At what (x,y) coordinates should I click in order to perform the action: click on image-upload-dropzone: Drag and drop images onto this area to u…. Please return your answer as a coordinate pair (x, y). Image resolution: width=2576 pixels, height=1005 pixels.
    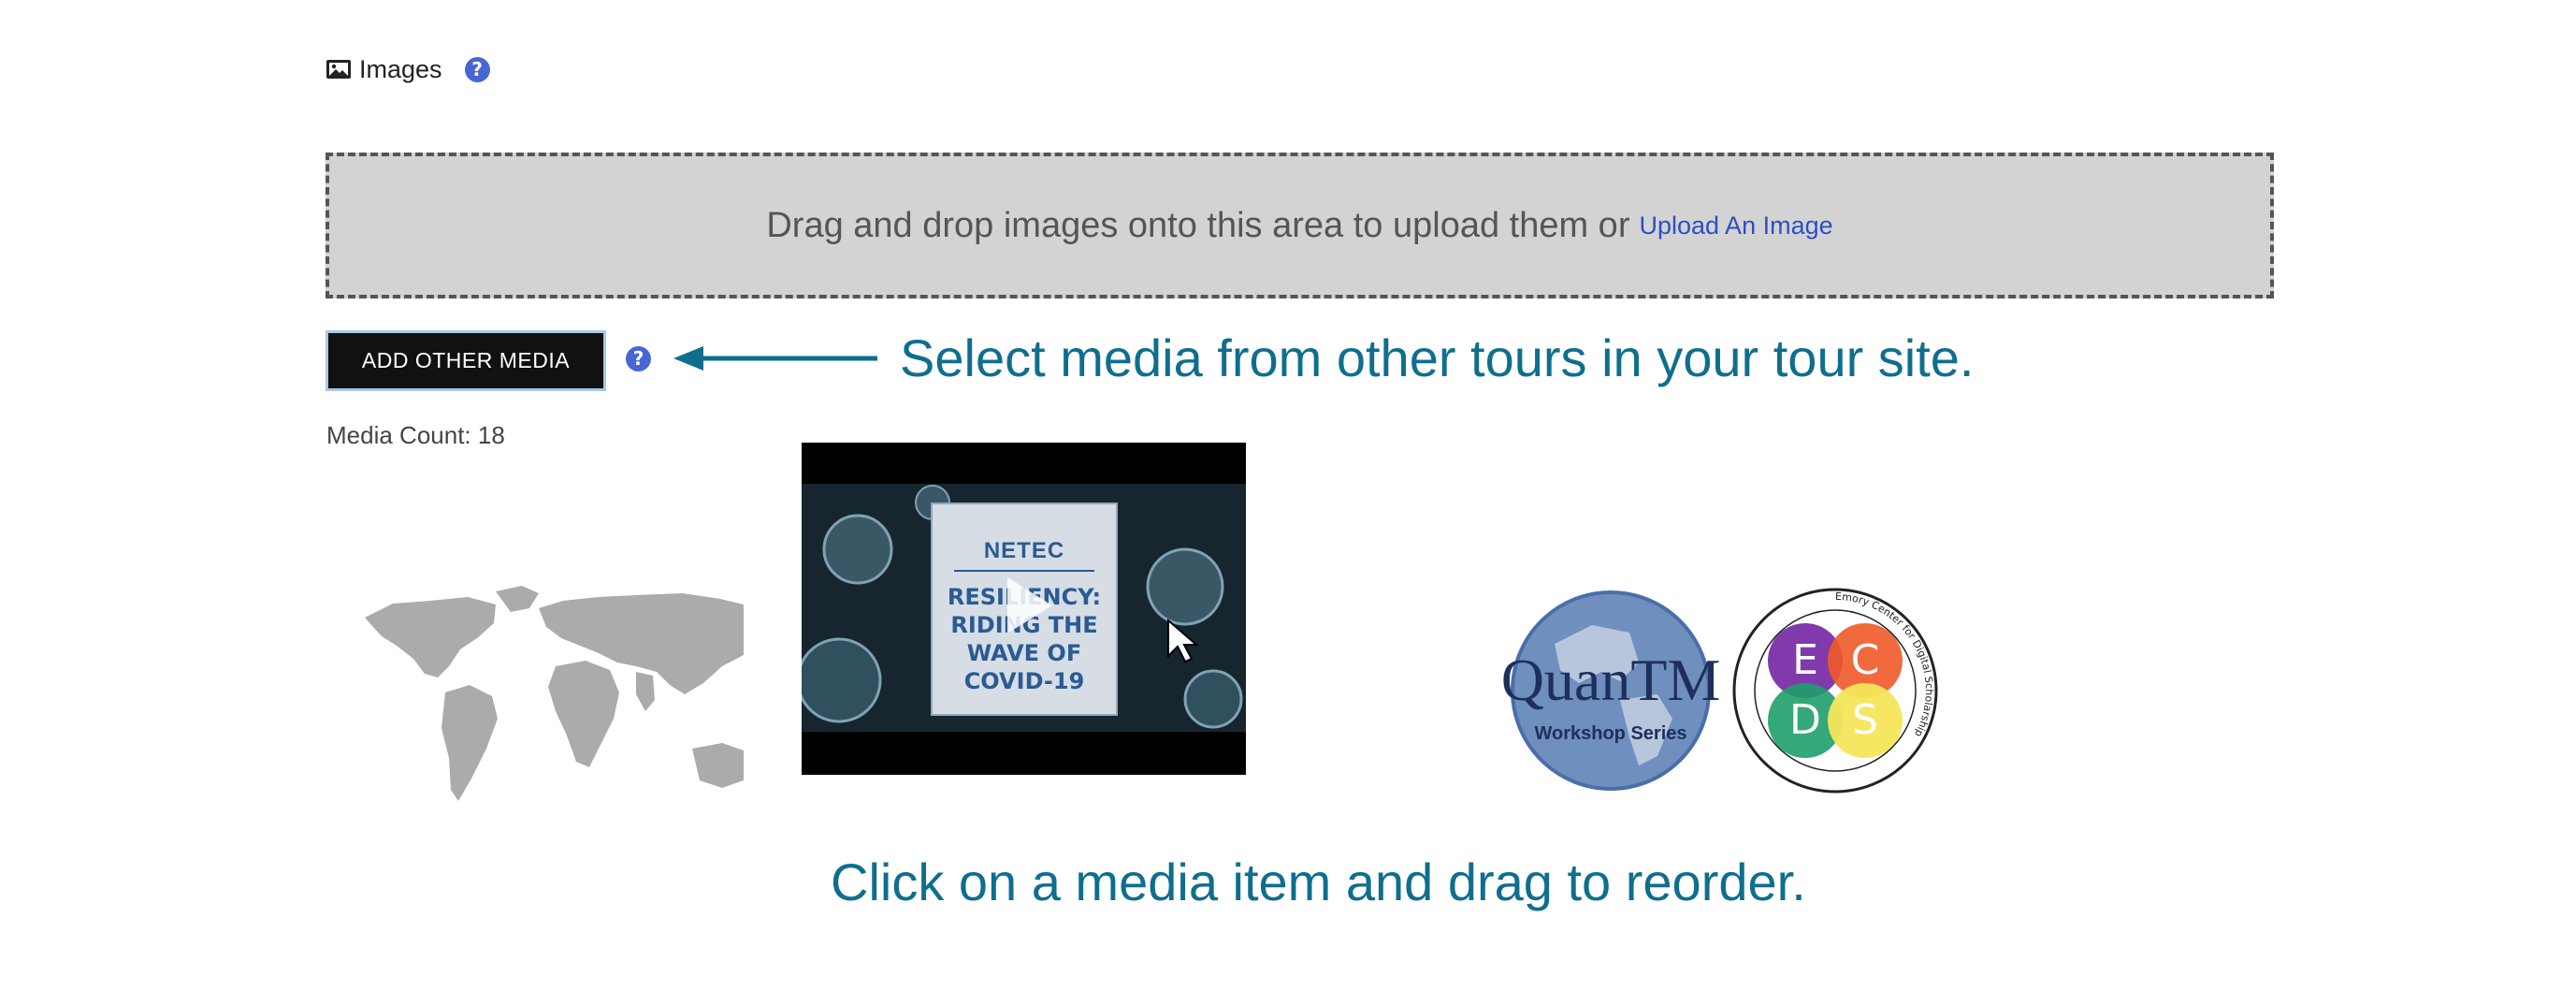
    Looking at the image, I should click on (1300, 226).